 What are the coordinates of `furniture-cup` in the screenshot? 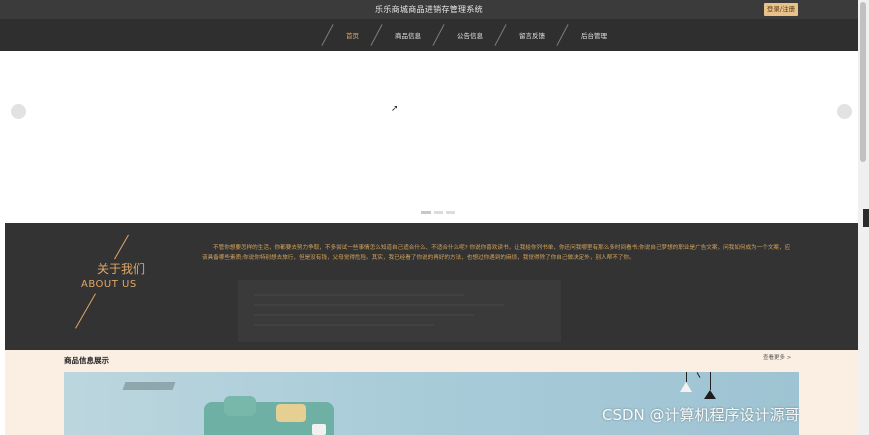 It's located at (319, 429).